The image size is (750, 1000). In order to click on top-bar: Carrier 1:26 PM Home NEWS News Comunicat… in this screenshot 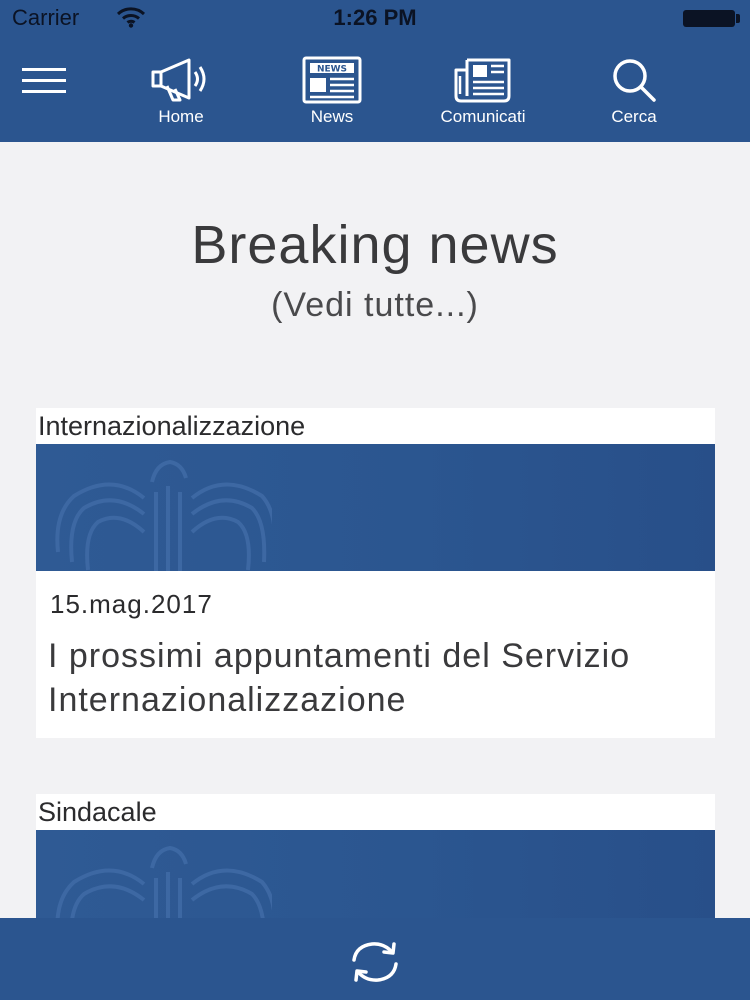, I will do `click(375, 71)`.